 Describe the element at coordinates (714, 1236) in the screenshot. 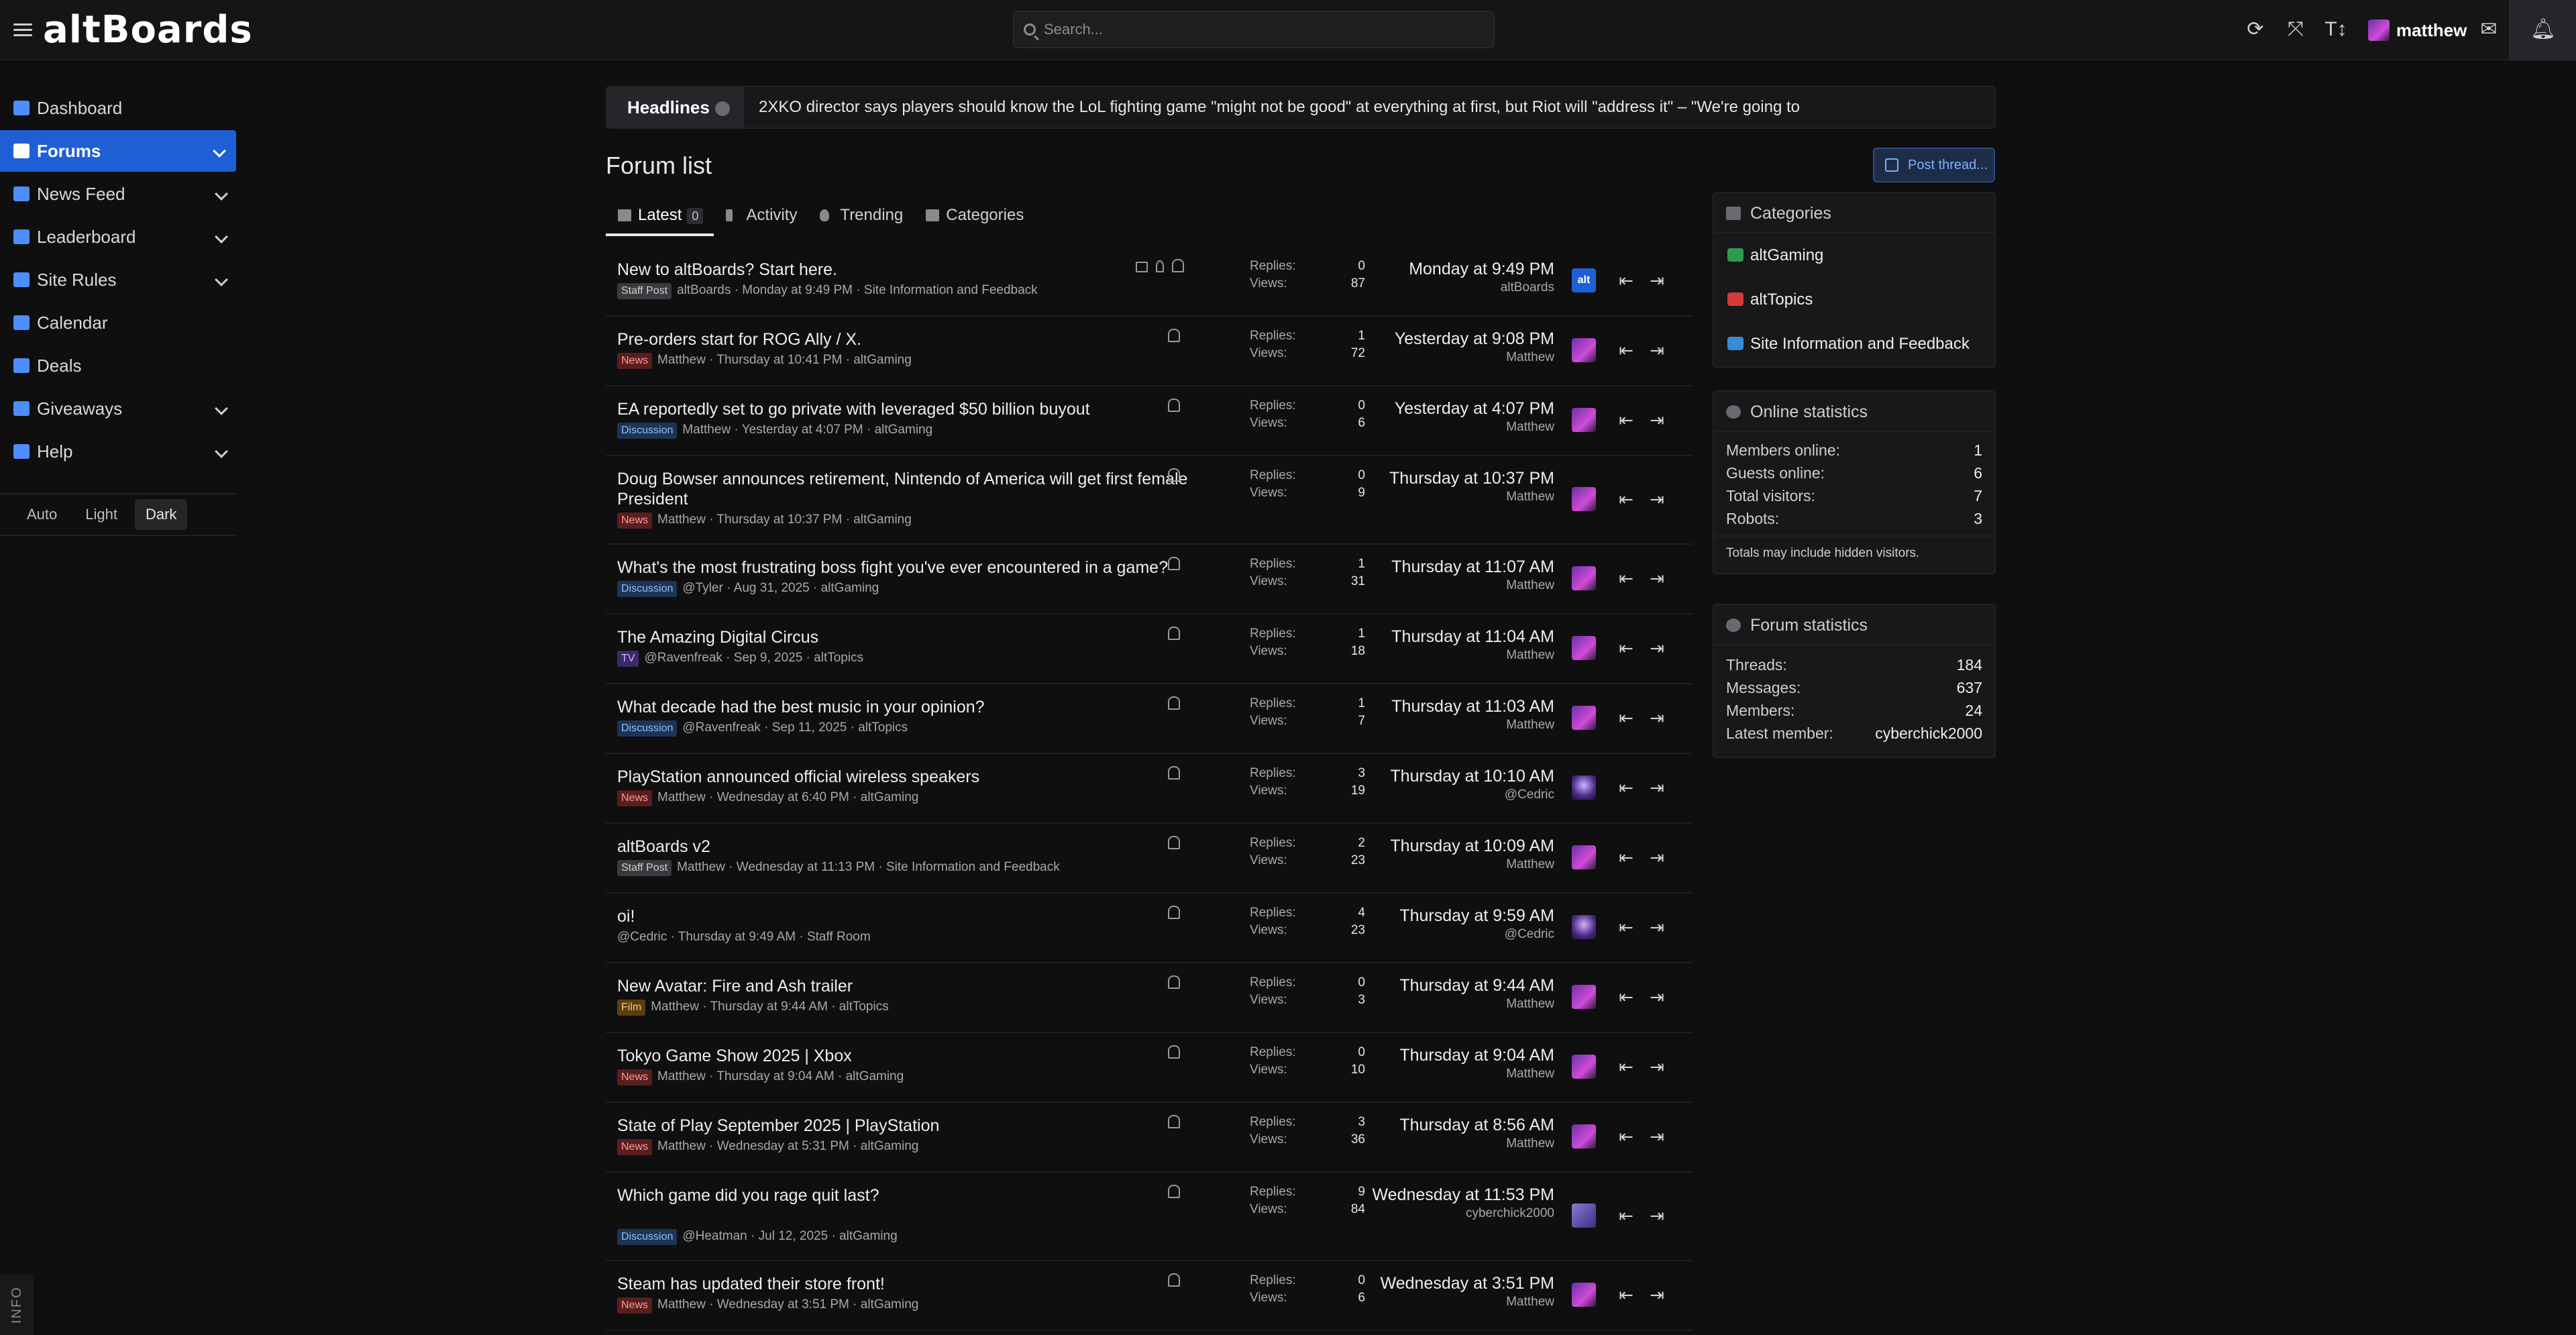

I see `thread-author: @Heatman` at that location.